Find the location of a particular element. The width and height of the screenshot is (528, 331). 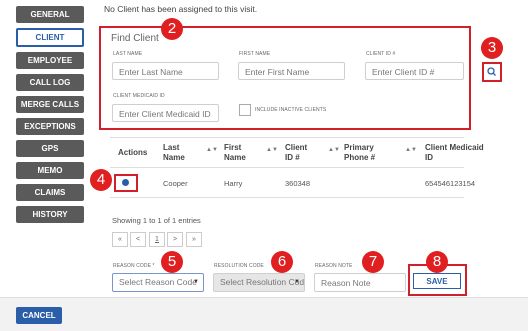

pagination-last: » is located at coordinates (194, 239).